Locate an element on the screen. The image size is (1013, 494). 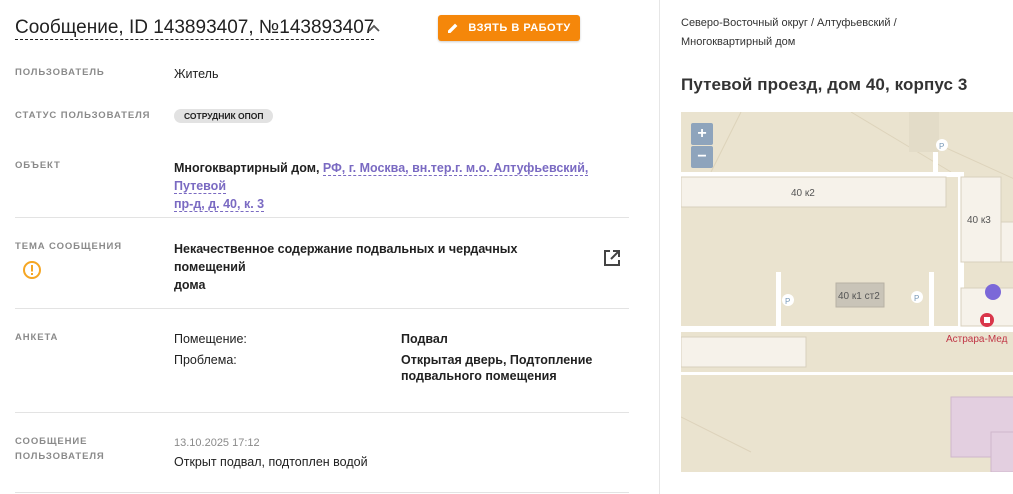
zoom-in-button: + is located at coordinates (702, 134).